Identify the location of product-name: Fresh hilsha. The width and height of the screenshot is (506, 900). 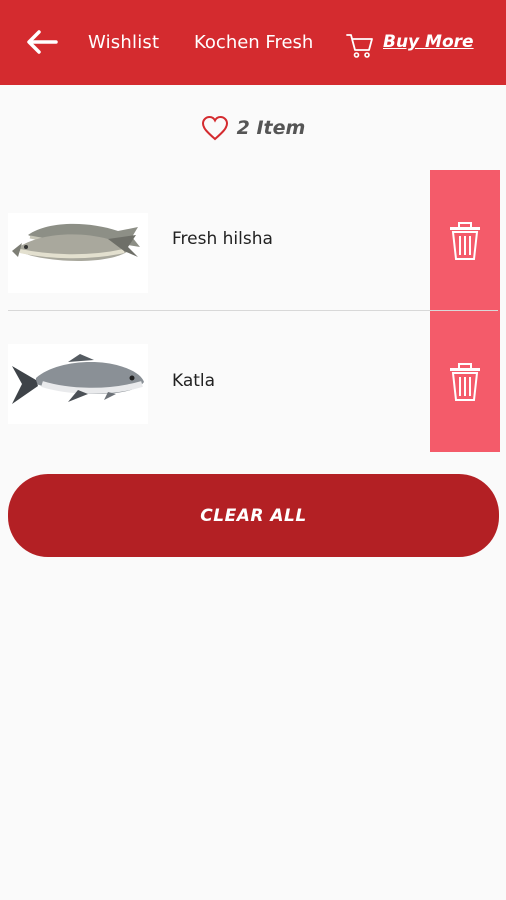
(222, 239).